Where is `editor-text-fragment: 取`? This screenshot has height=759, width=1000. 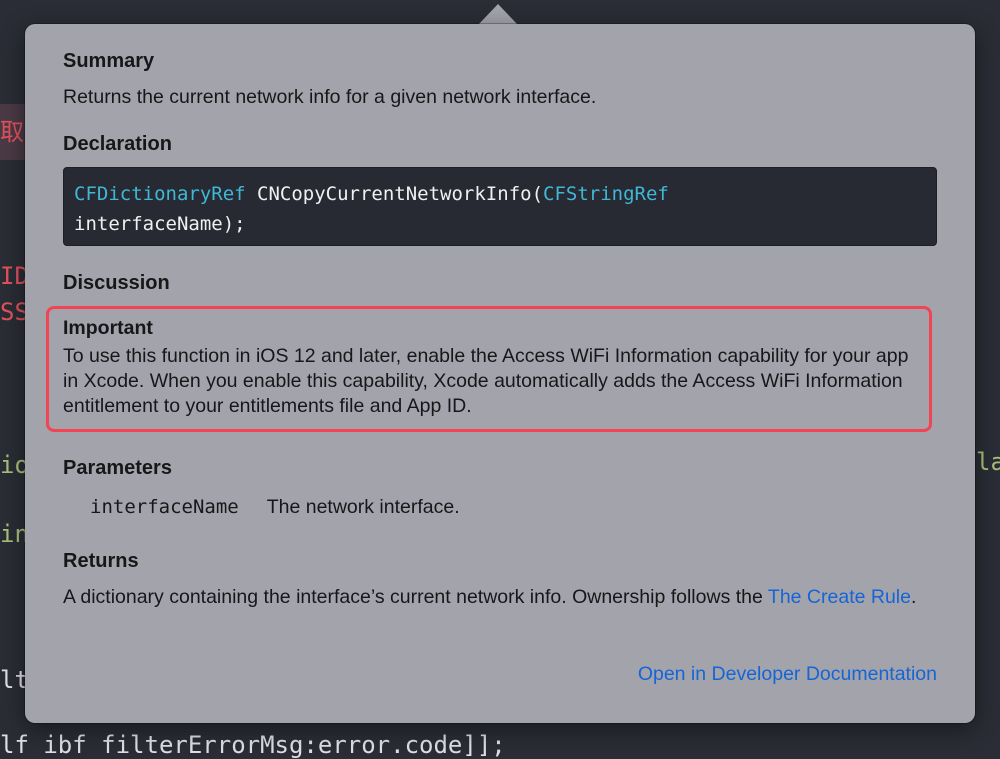
editor-text-fragment: 取 is located at coordinates (12, 132).